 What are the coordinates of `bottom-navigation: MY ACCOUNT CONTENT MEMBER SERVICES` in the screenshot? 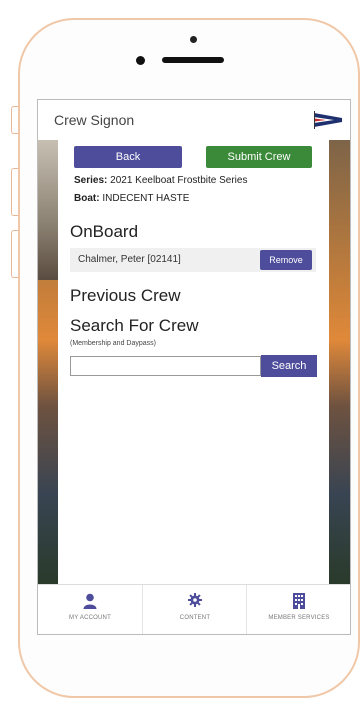 It's located at (194, 609).